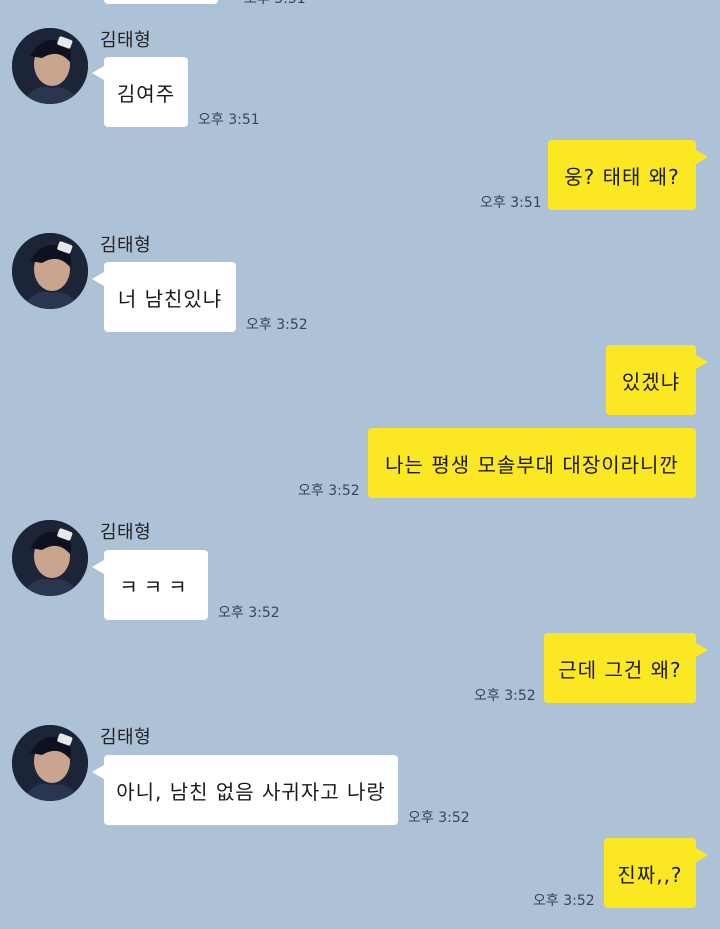  I want to click on message-bubble-incoming: 아니, 남친 없음 사귀자고 나랑, so click(251, 790).